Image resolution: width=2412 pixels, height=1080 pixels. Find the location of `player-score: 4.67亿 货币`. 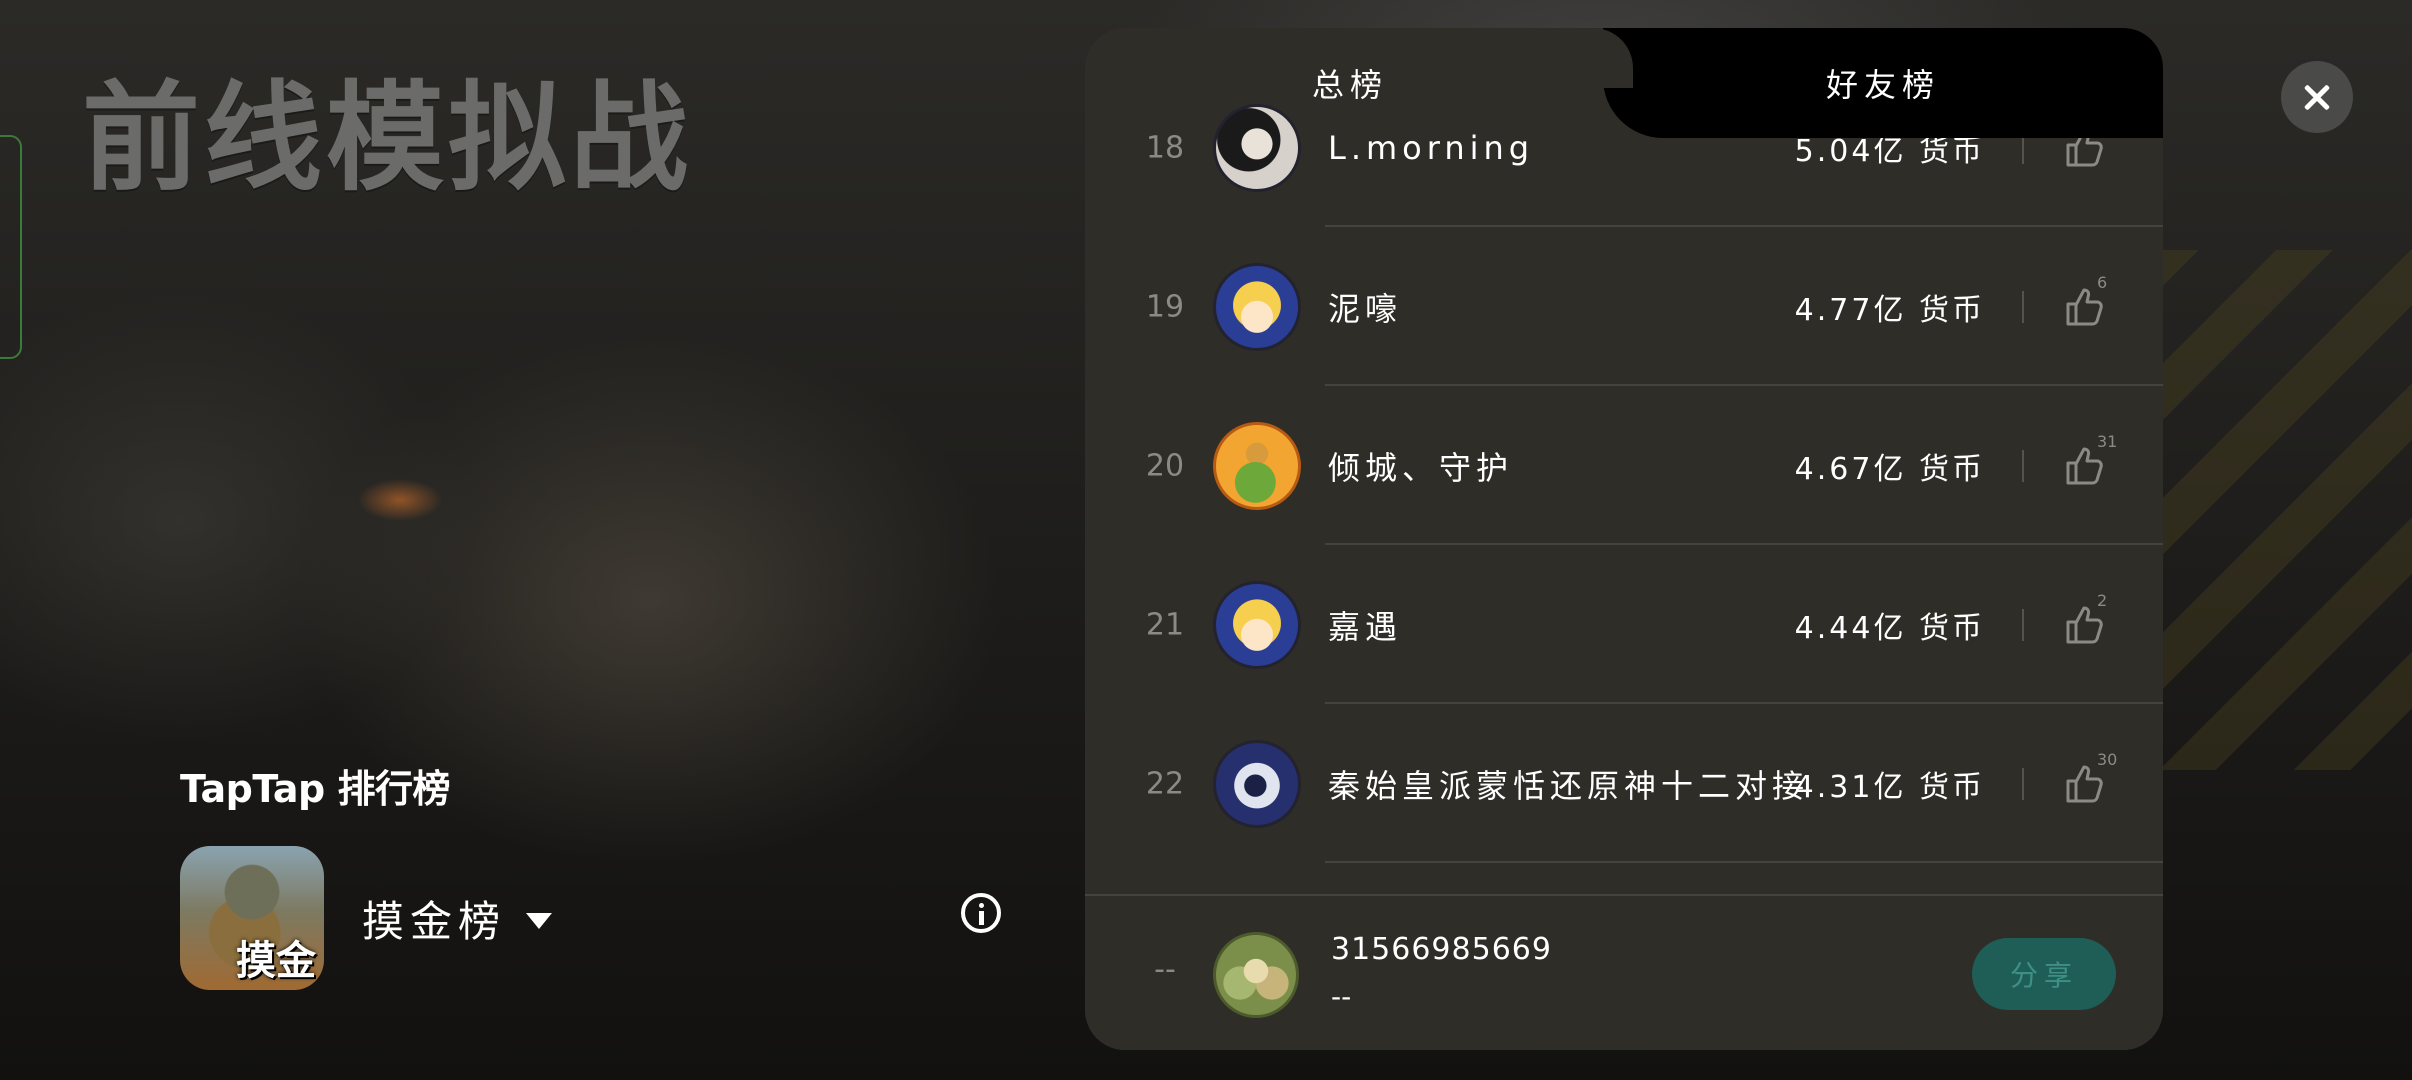

player-score: 4.67亿 货币 is located at coordinates (1889, 469).